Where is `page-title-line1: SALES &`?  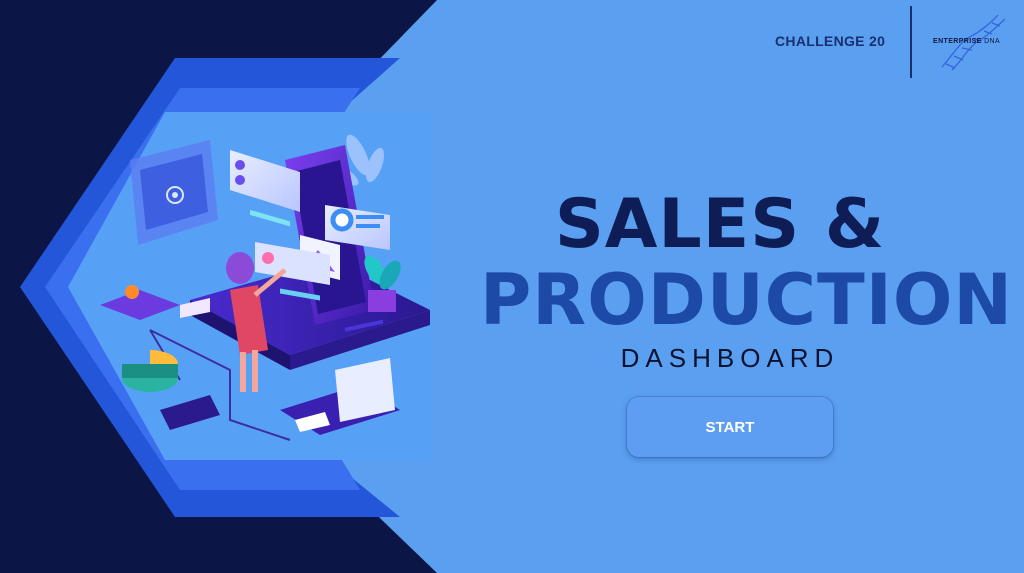
page-title-line1: SALES & is located at coordinates (720, 224).